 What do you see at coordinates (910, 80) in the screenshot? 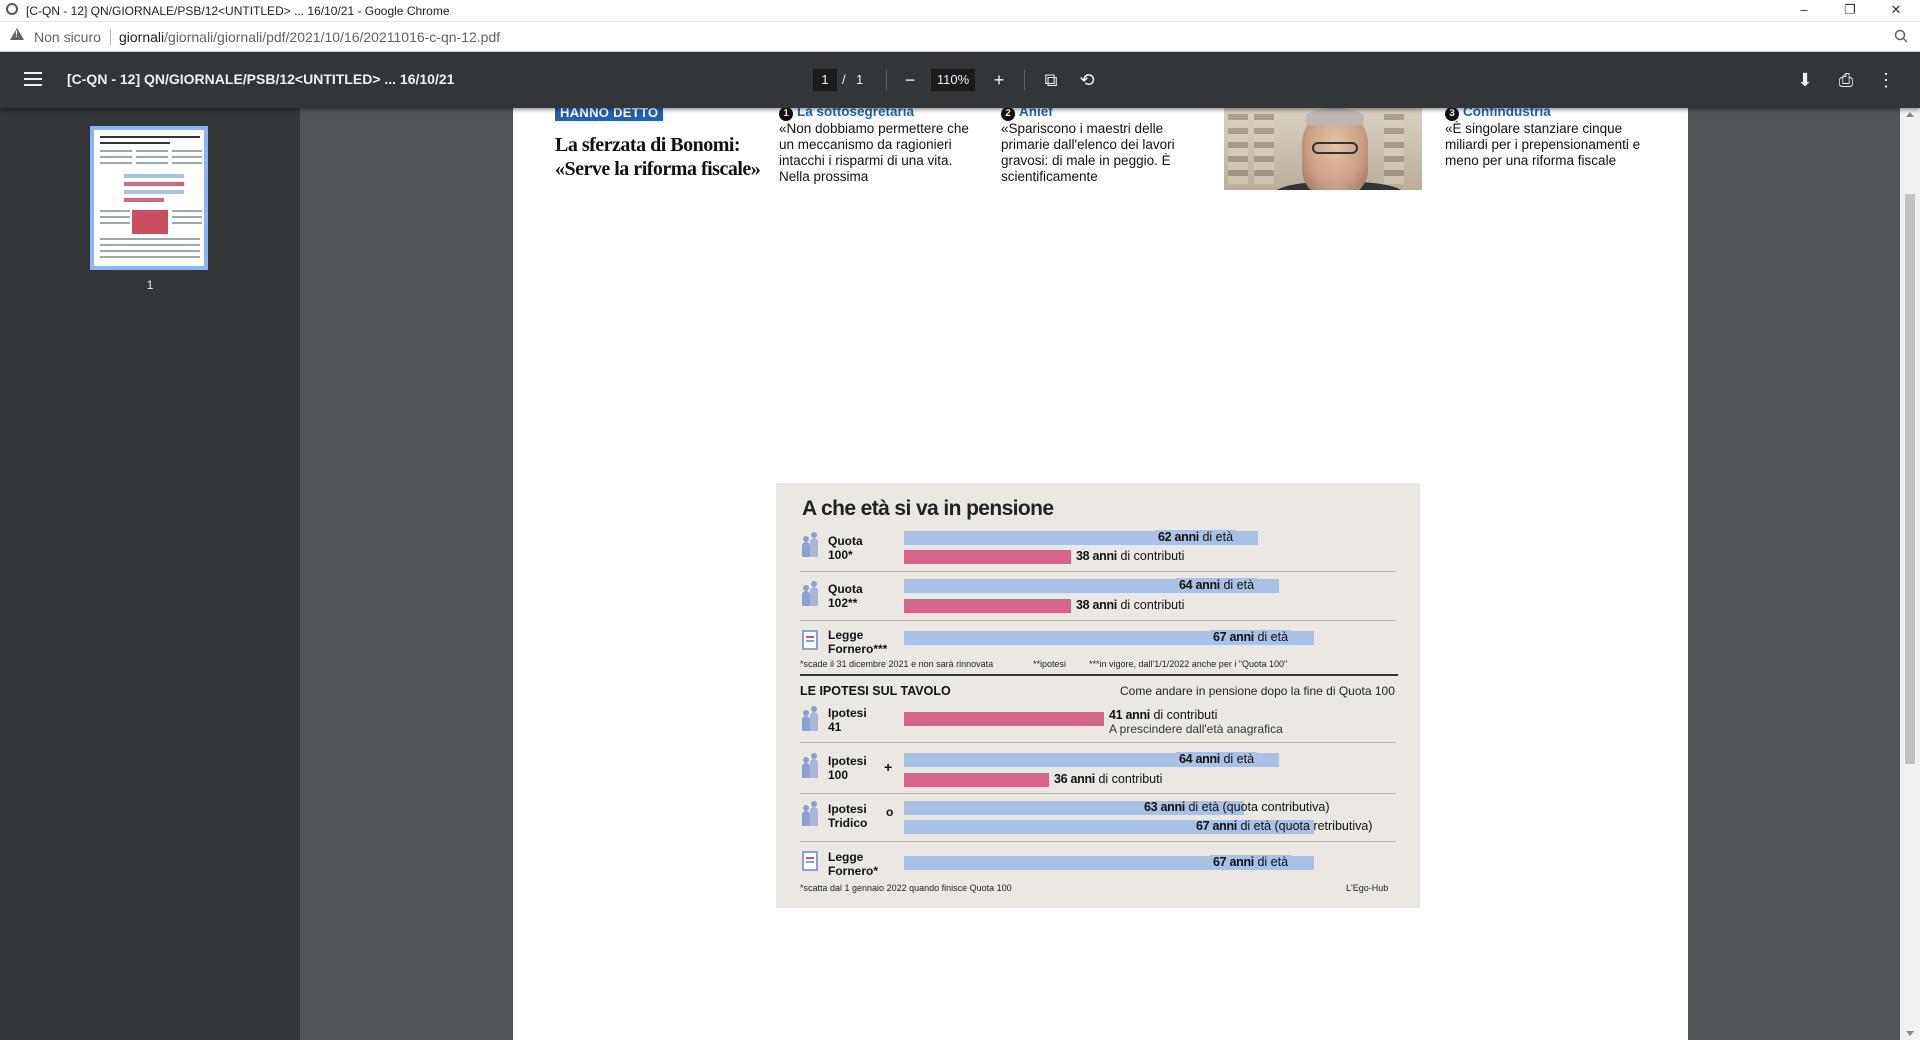
I see `zoom-out-button: −` at bounding box center [910, 80].